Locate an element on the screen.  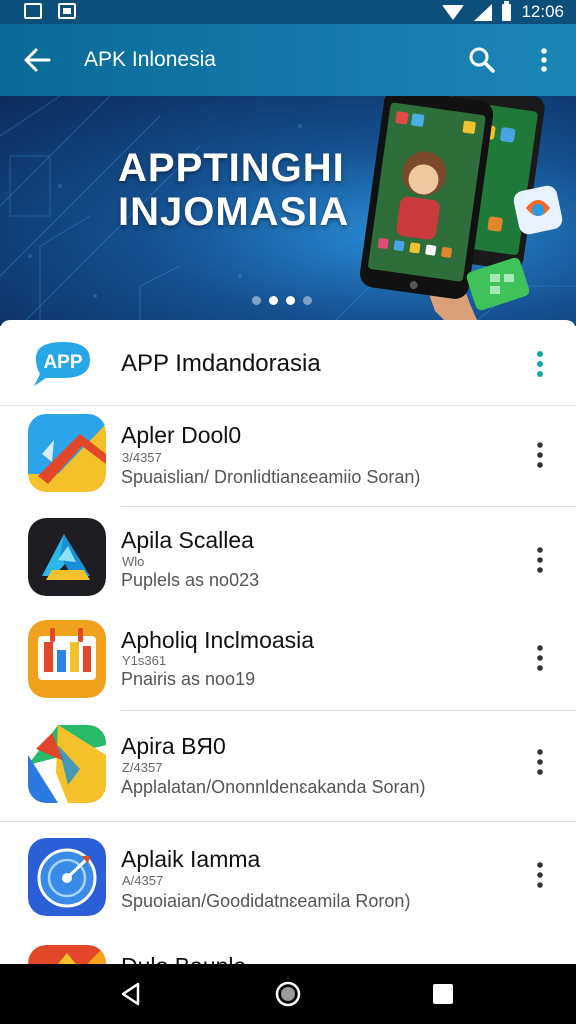
app-subtitle: Y1s361 is located at coordinates (144, 660).